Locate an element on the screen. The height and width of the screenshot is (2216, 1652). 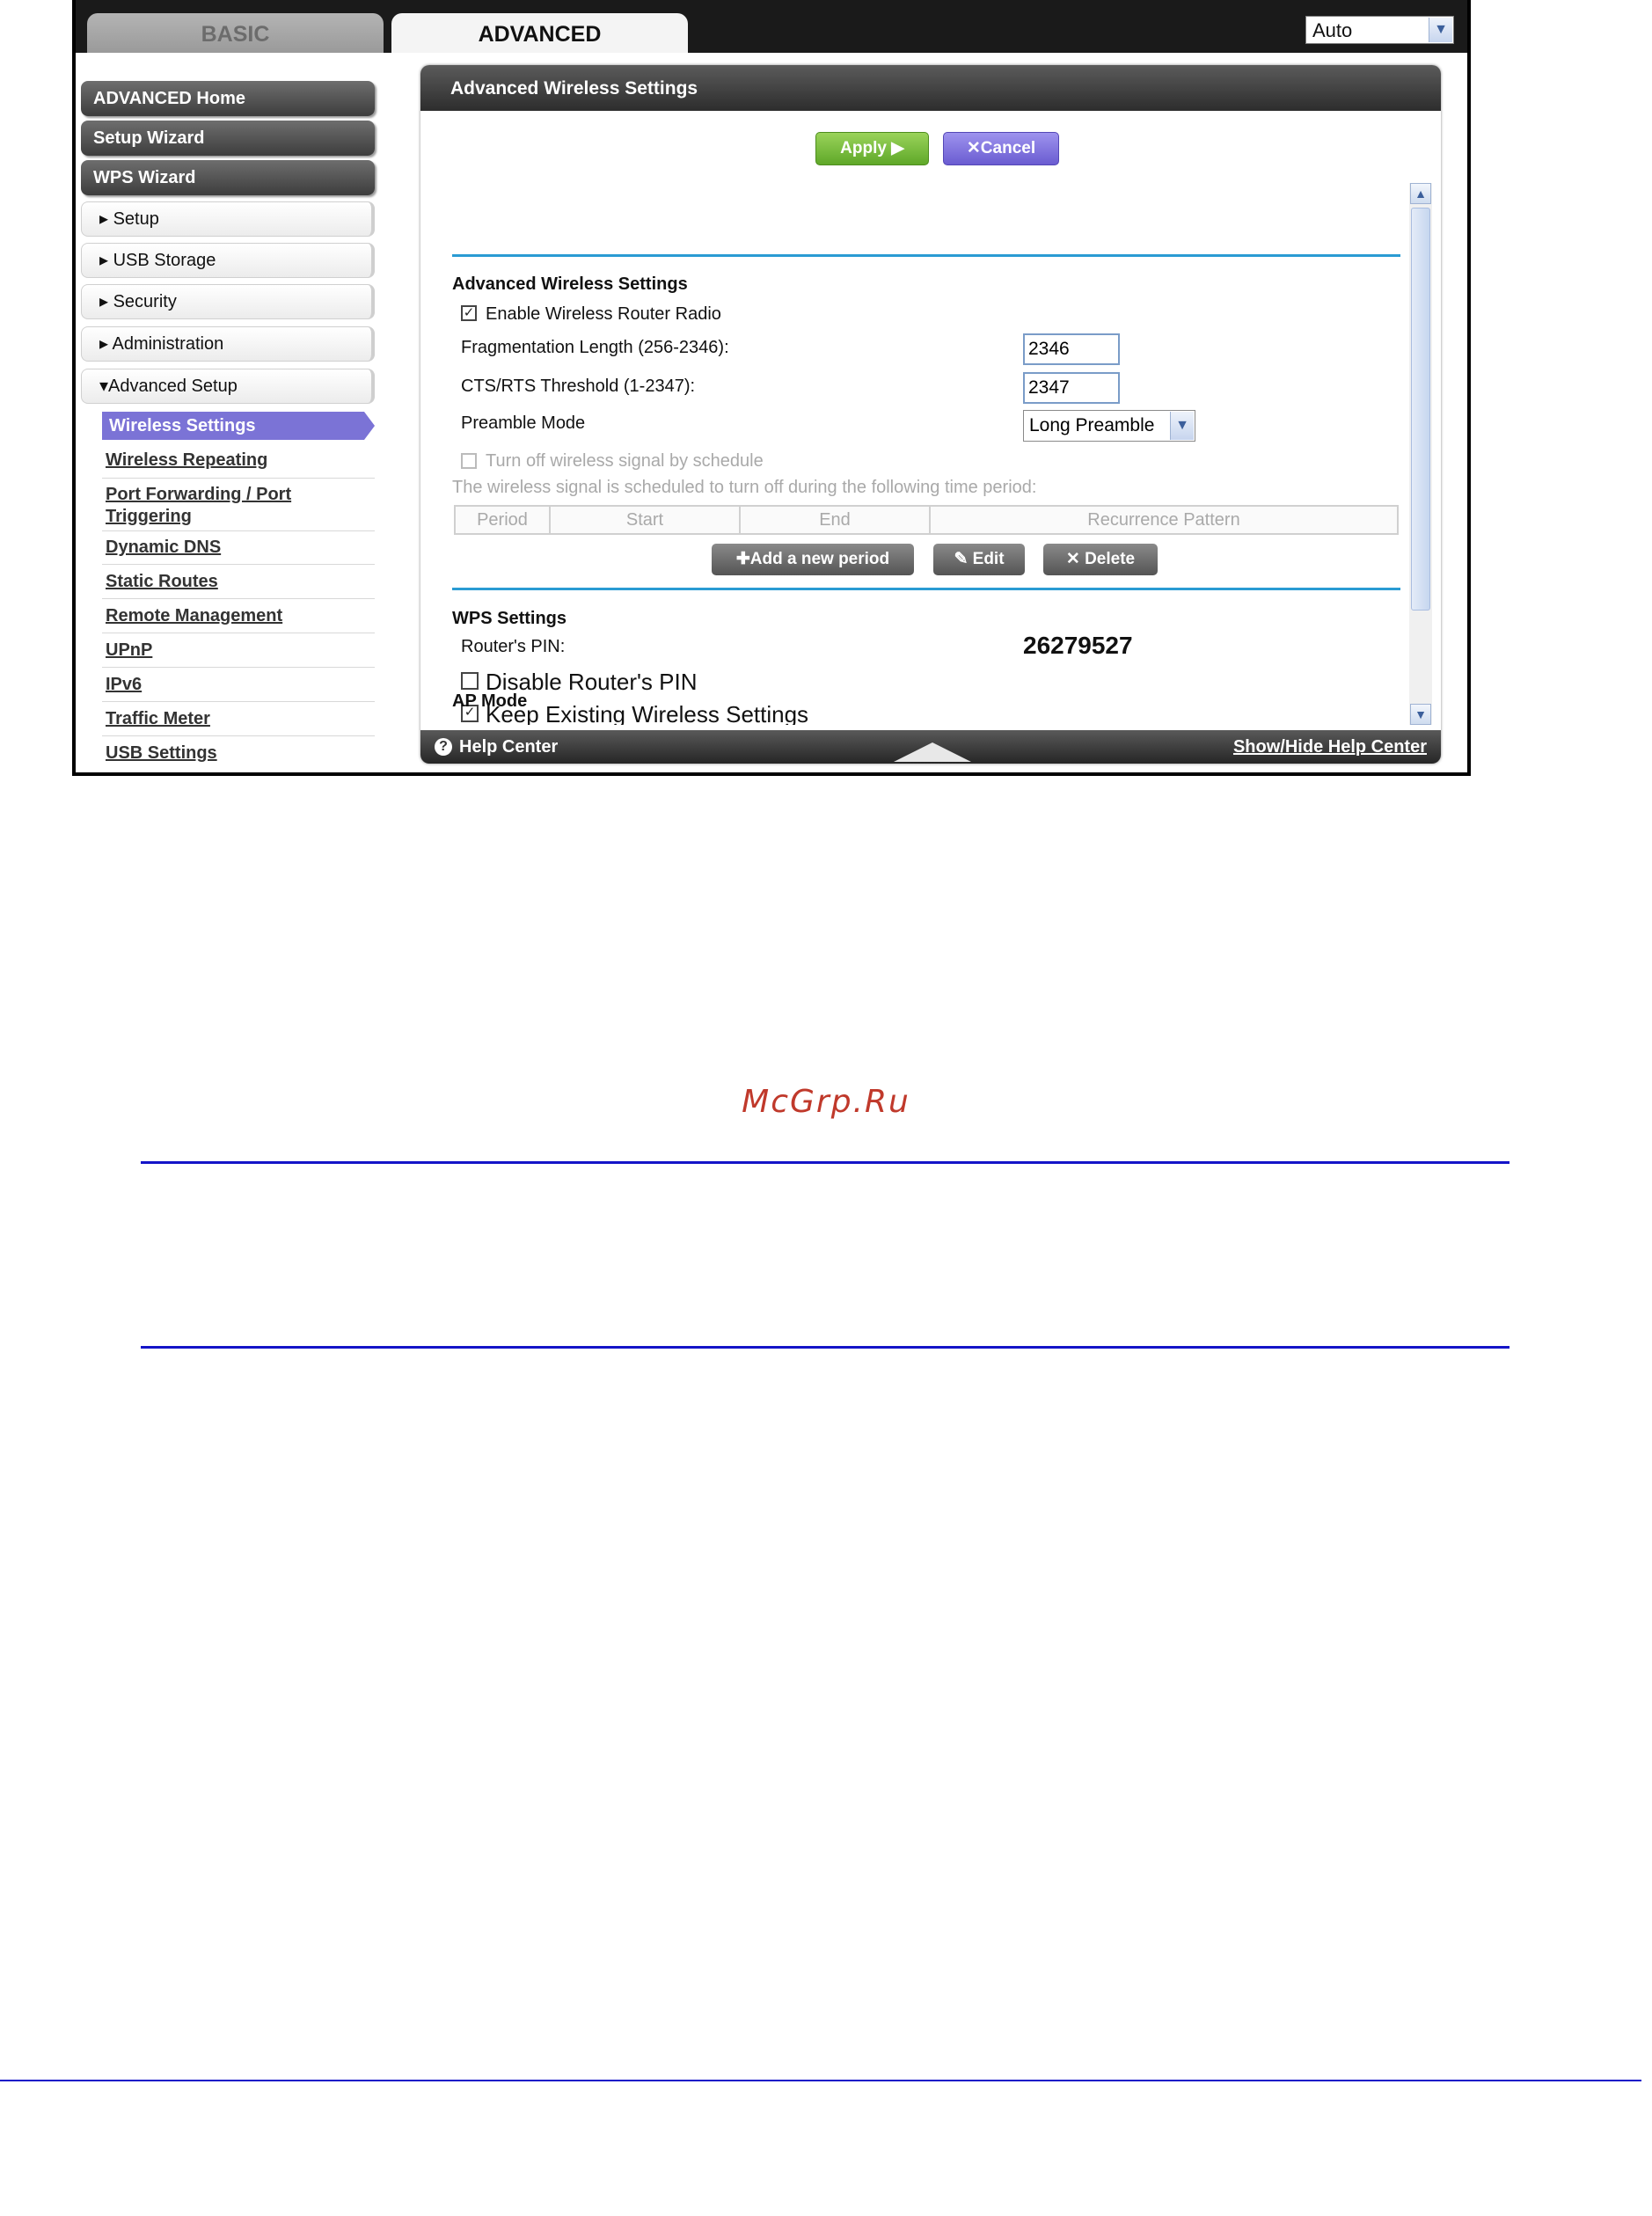
content-scrollbar: ▲ ▼ is located at coordinates (1420, 454).